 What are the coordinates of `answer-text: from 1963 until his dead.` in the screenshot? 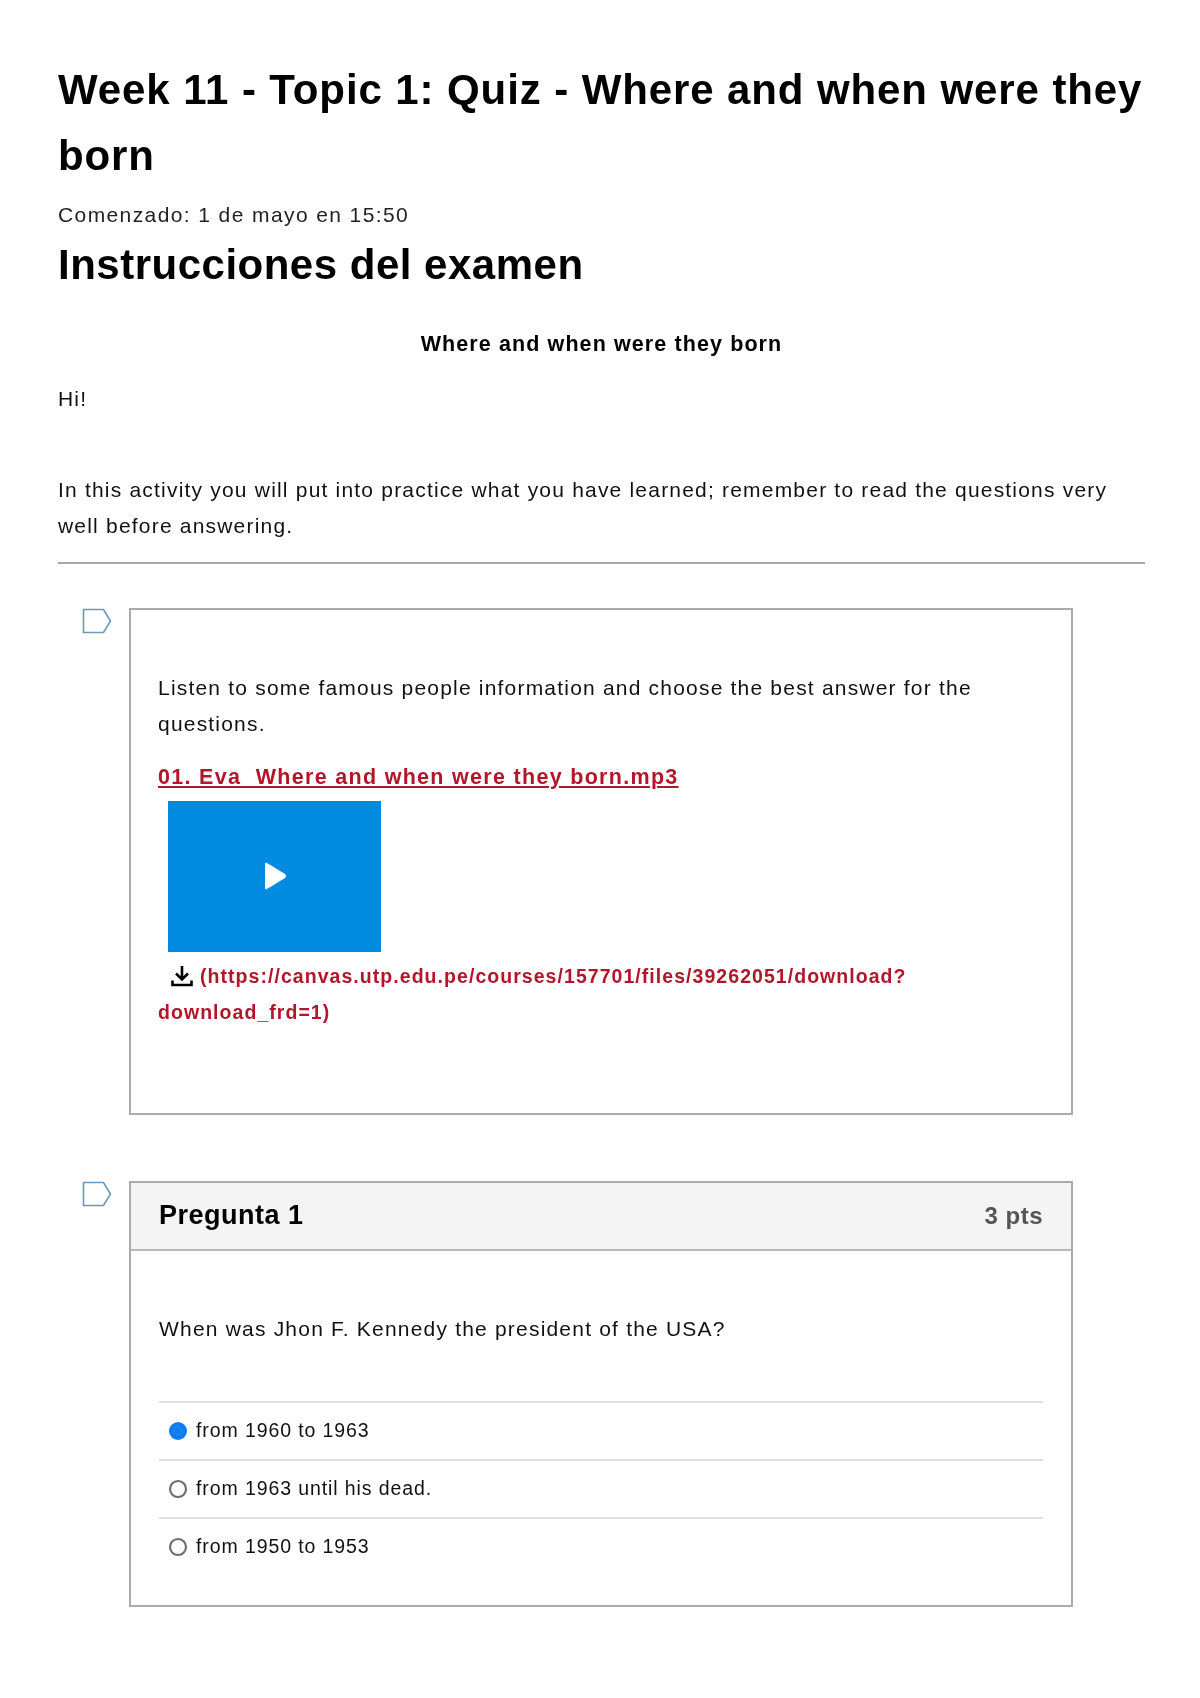 It's located at (314, 1488).